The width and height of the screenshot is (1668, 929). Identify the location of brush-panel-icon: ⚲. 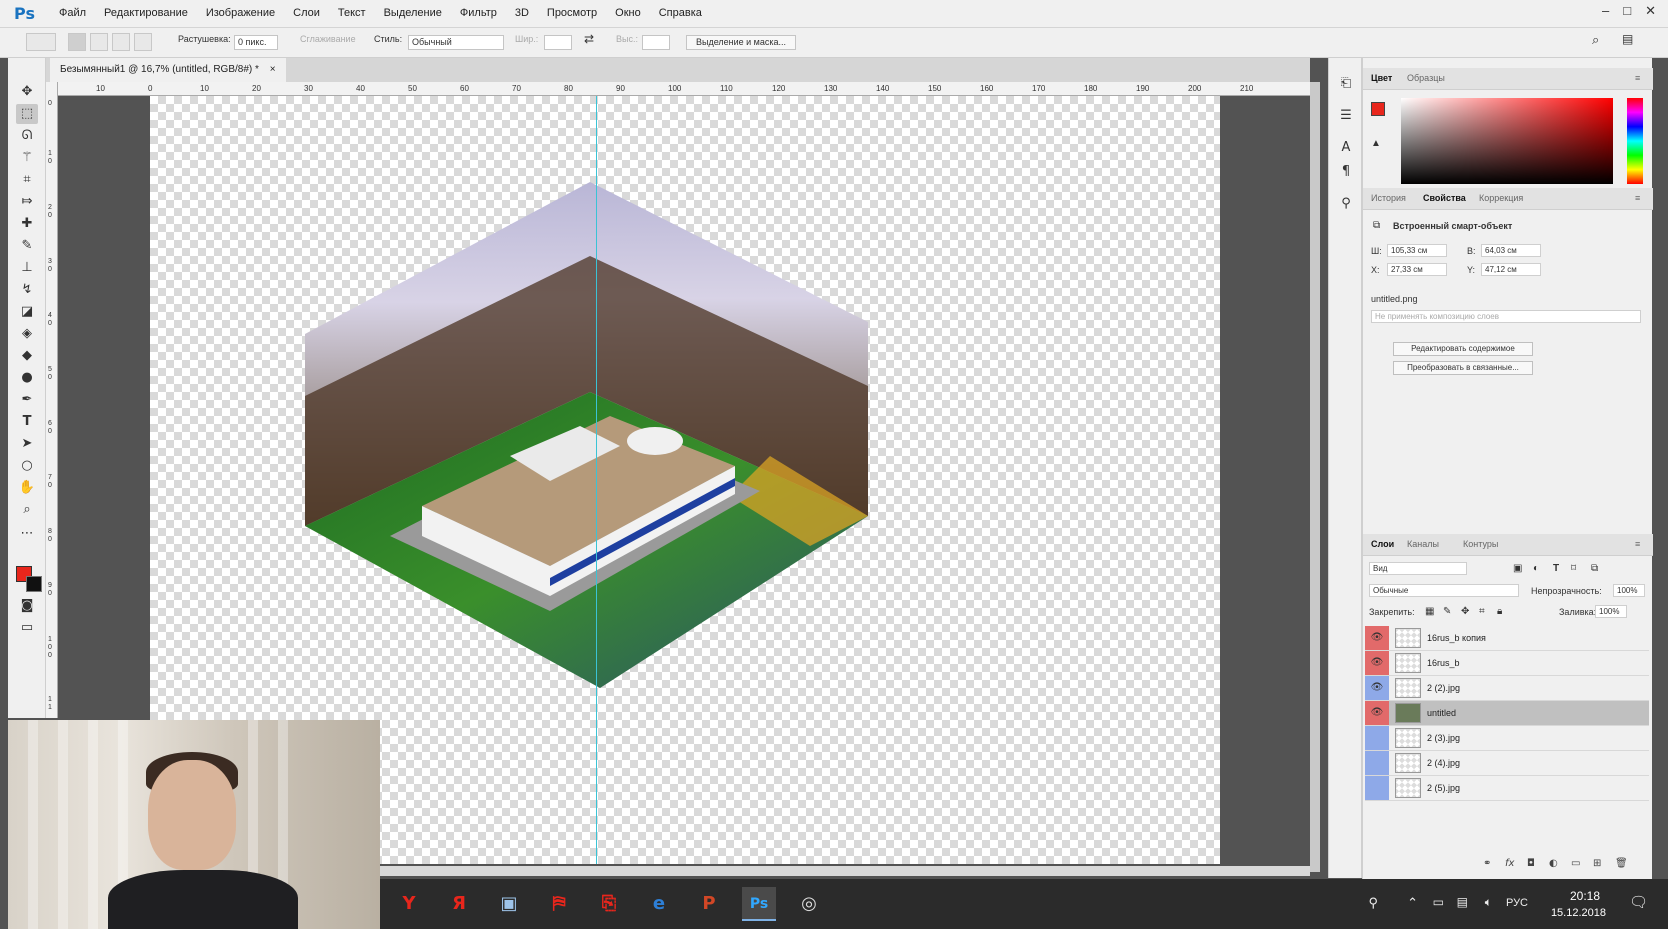
(1346, 205).